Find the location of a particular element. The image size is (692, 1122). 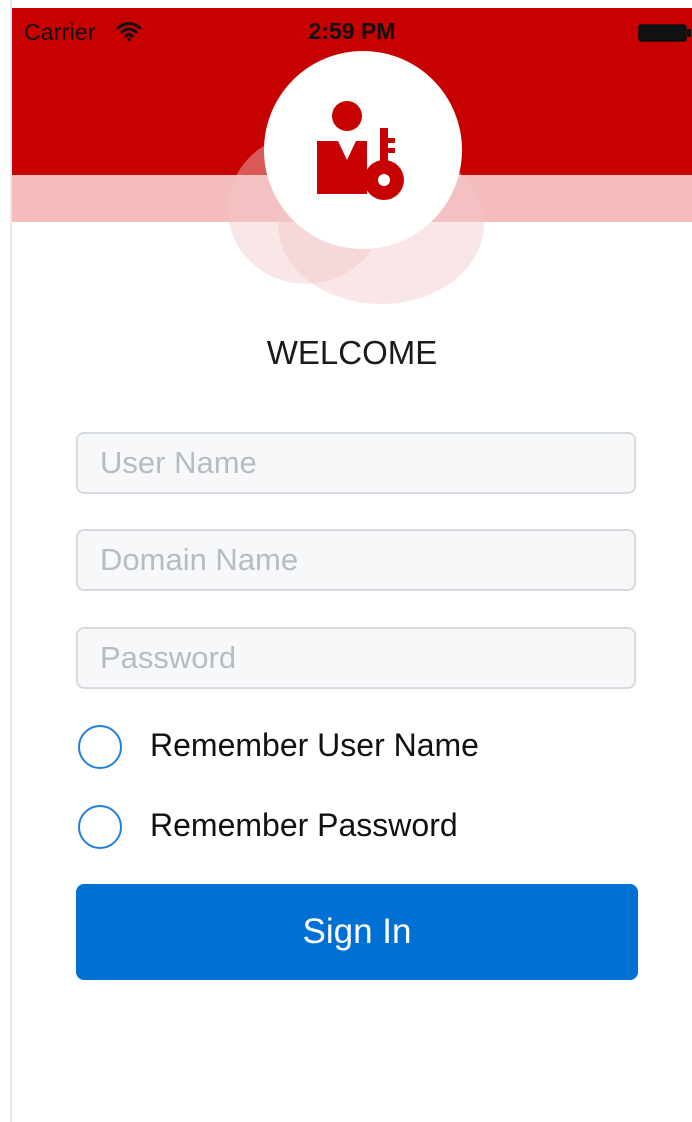

status-bar: Carrier 2:59 PM is located at coordinates (352, 32).